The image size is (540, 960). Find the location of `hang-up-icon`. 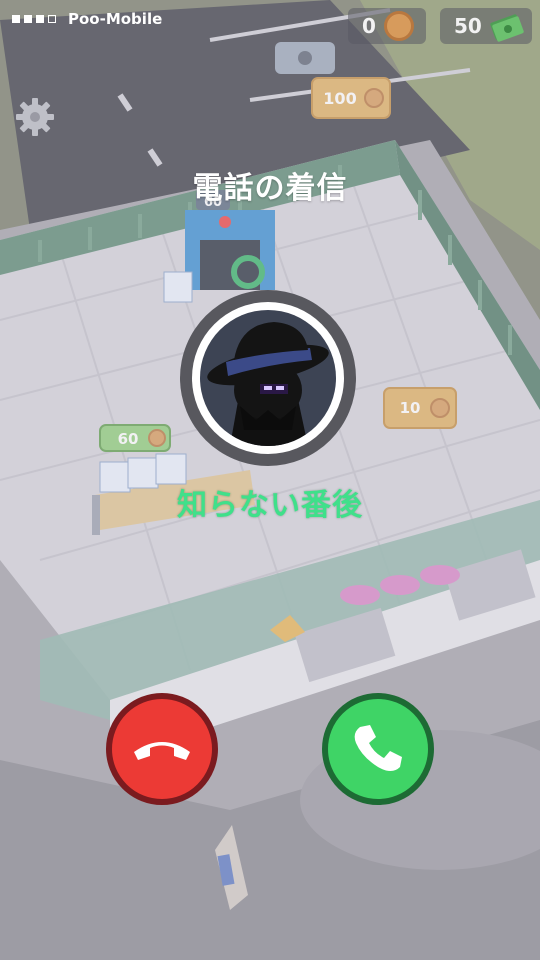

hang-up-icon is located at coordinates (162, 751).